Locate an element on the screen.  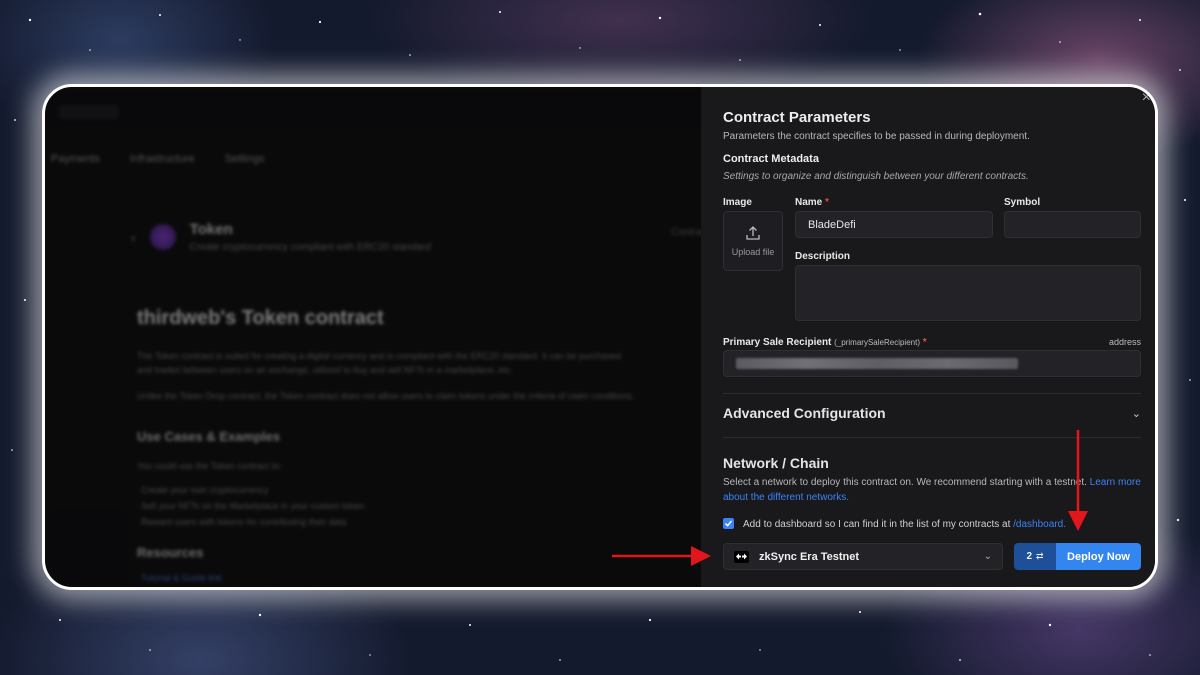
use-cases-heading: Use Cases & Examples is located at coordinates (209, 436).